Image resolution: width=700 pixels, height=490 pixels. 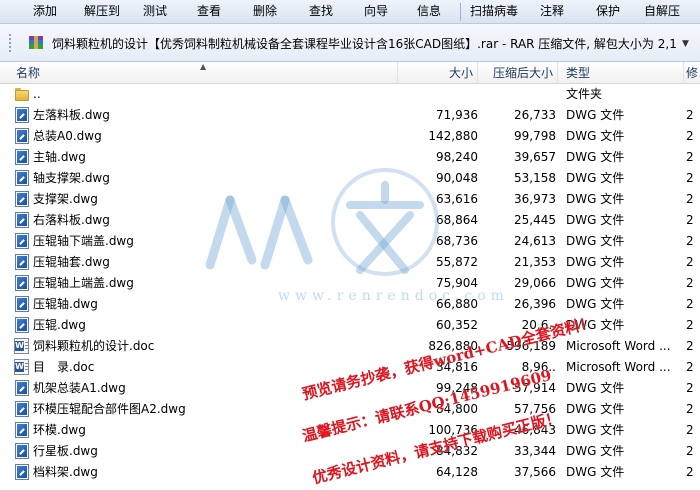 What do you see at coordinates (518, 73) in the screenshot?
I see `column-packed: 压缩后大小` at bounding box center [518, 73].